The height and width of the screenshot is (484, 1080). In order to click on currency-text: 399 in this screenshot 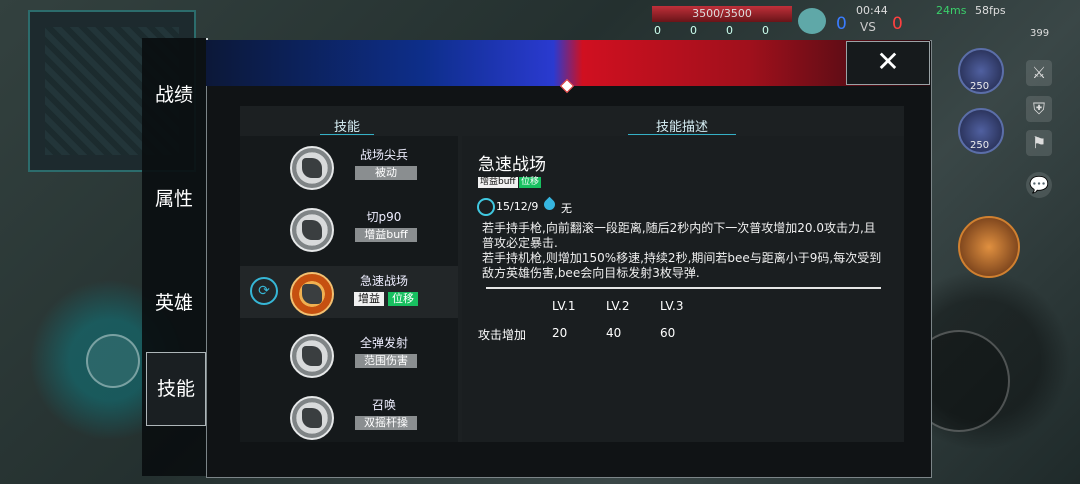, I will do `click(1040, 33)`.